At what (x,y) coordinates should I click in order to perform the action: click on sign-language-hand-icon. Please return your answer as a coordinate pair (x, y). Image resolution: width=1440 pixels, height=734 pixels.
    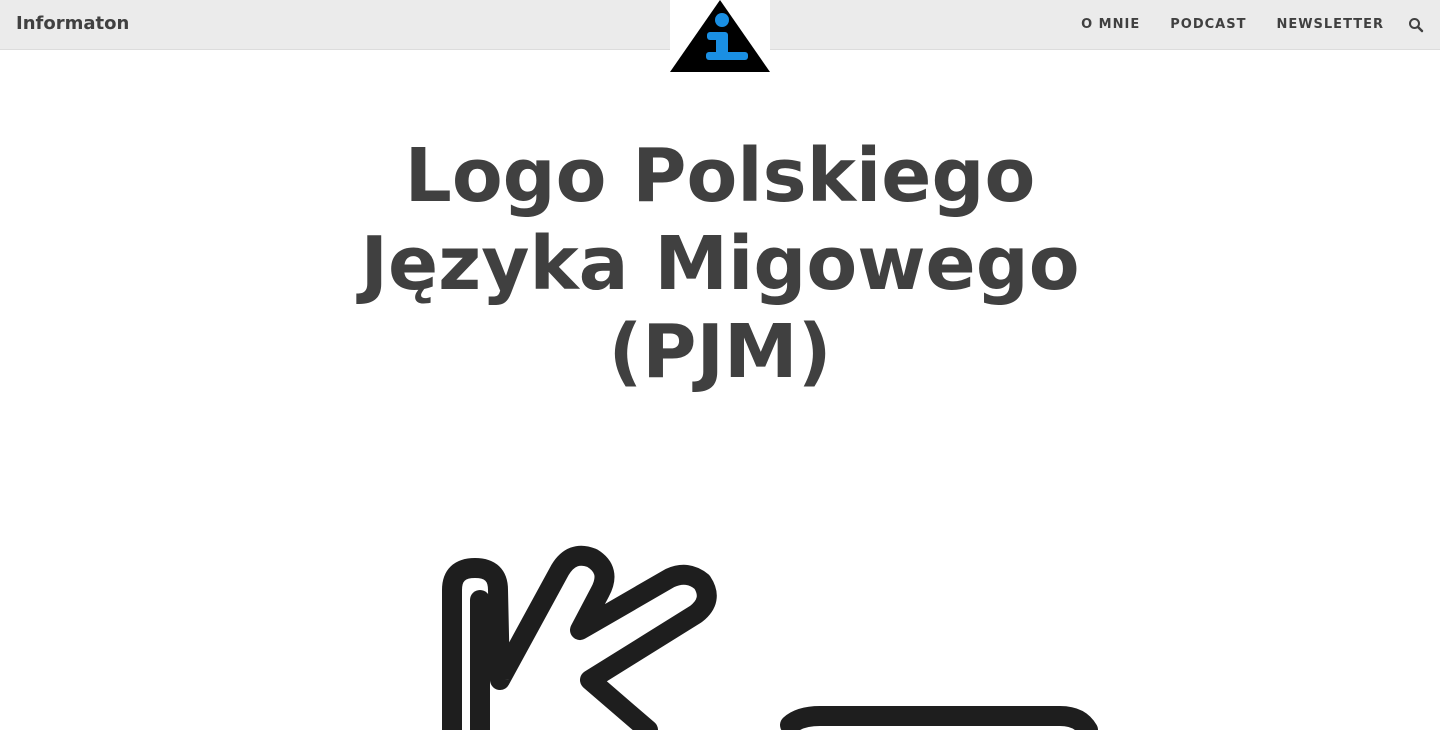
    Looking at the image, I should click on (770, 639).